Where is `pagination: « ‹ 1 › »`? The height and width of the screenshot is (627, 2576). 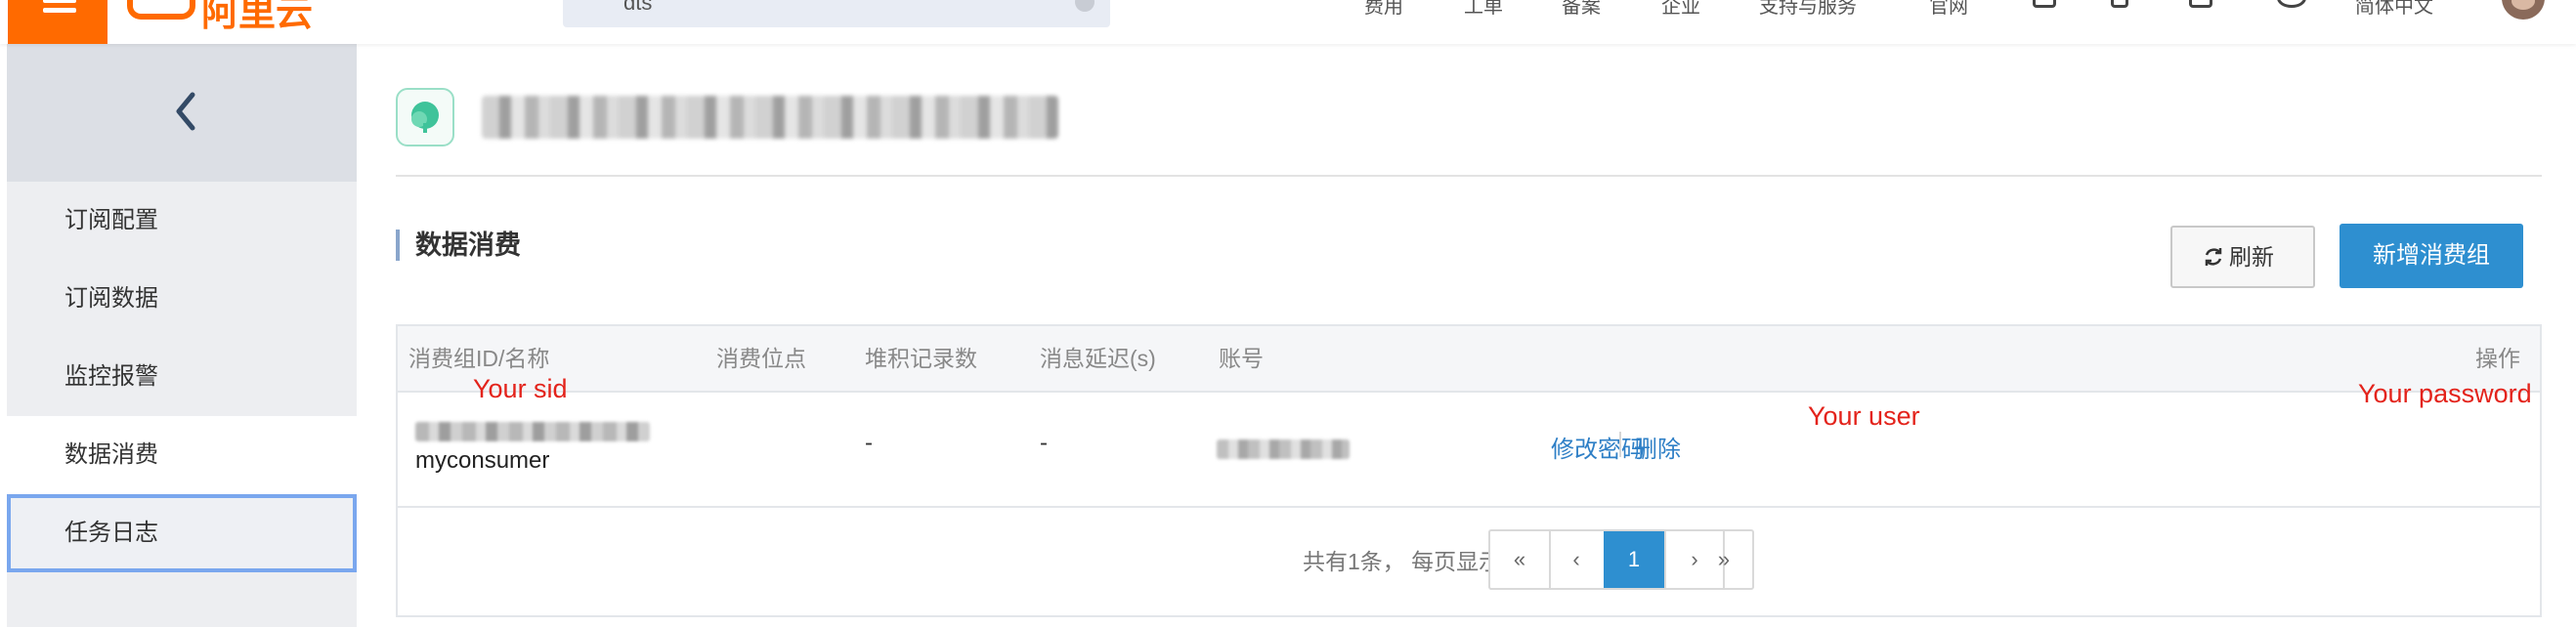
pagination: « ‹ 1 › » is located at coordinates (1621, 559).